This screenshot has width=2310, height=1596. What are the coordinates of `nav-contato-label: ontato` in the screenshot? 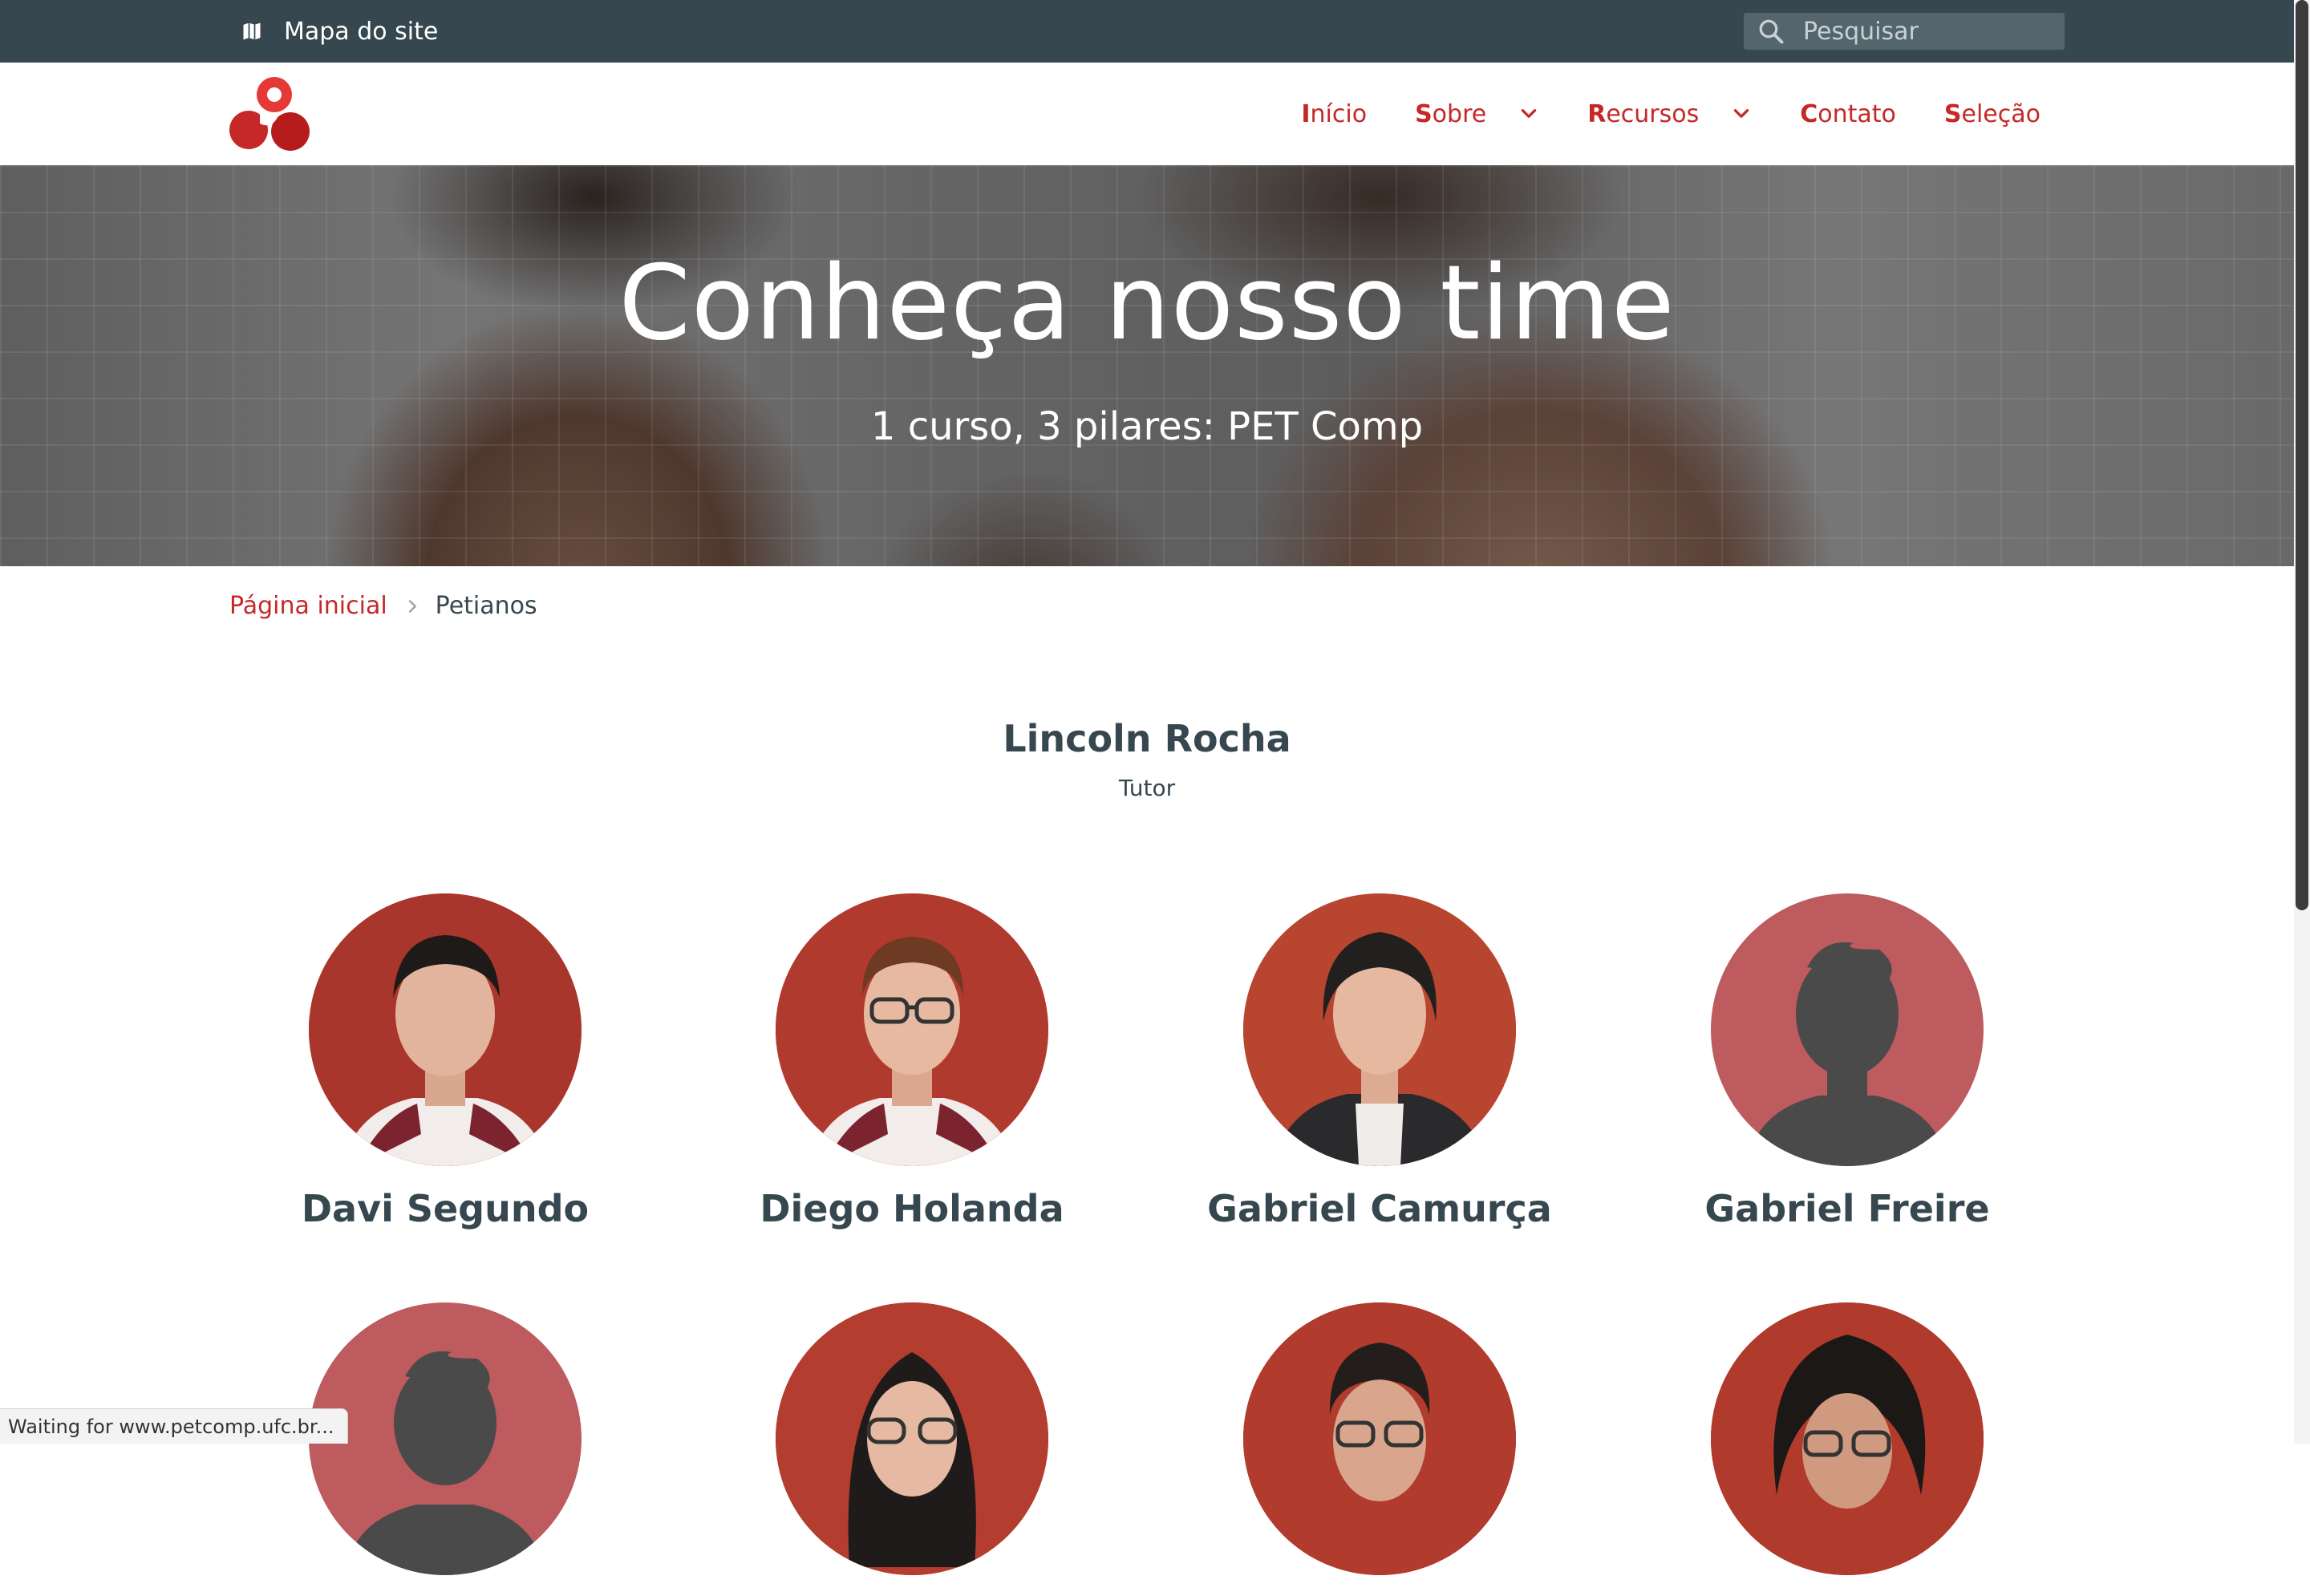 It's located at (1857, 113).